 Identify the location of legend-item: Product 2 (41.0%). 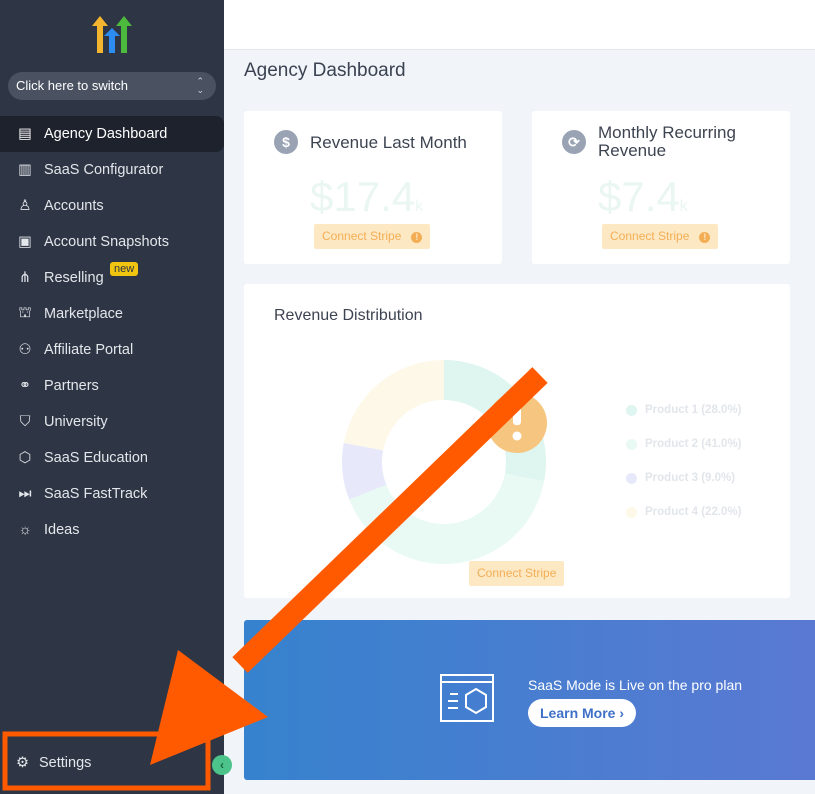
(684, 444).